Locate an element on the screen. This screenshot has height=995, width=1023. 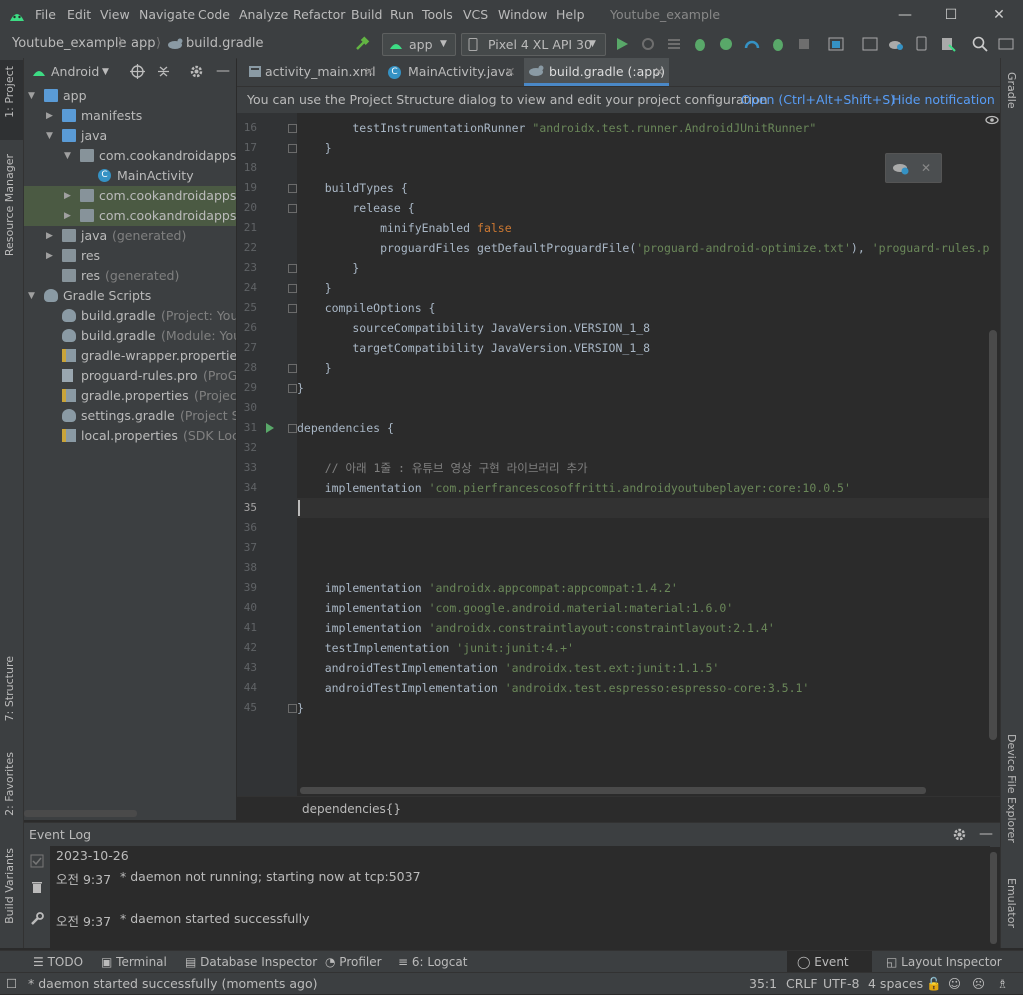
sync-project-icon is located at coordinates (870, 44).